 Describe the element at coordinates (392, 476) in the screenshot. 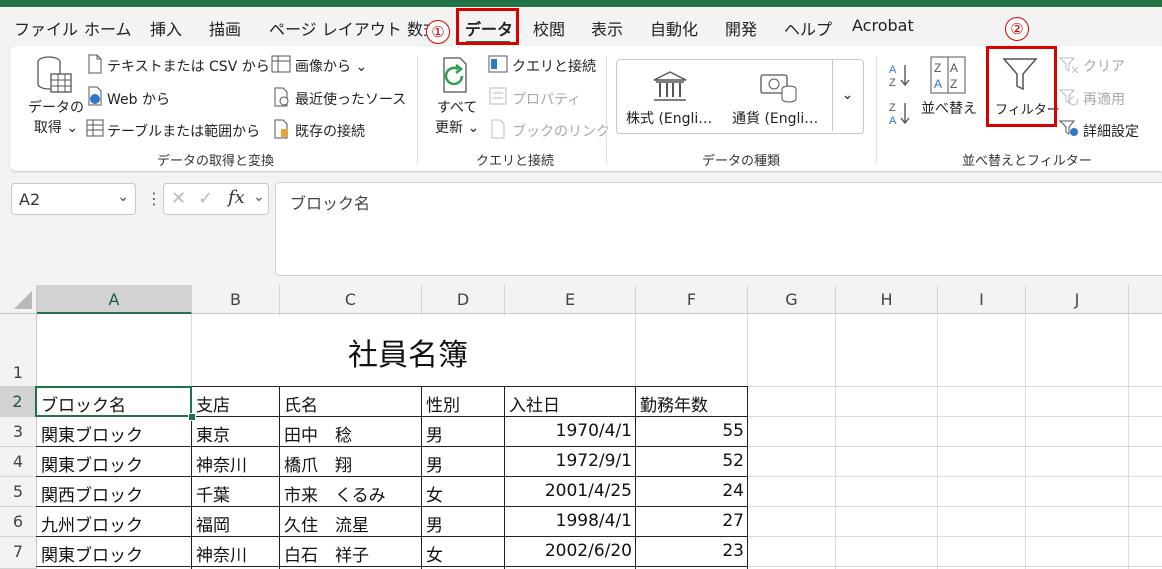

I see `table-border` at that location.